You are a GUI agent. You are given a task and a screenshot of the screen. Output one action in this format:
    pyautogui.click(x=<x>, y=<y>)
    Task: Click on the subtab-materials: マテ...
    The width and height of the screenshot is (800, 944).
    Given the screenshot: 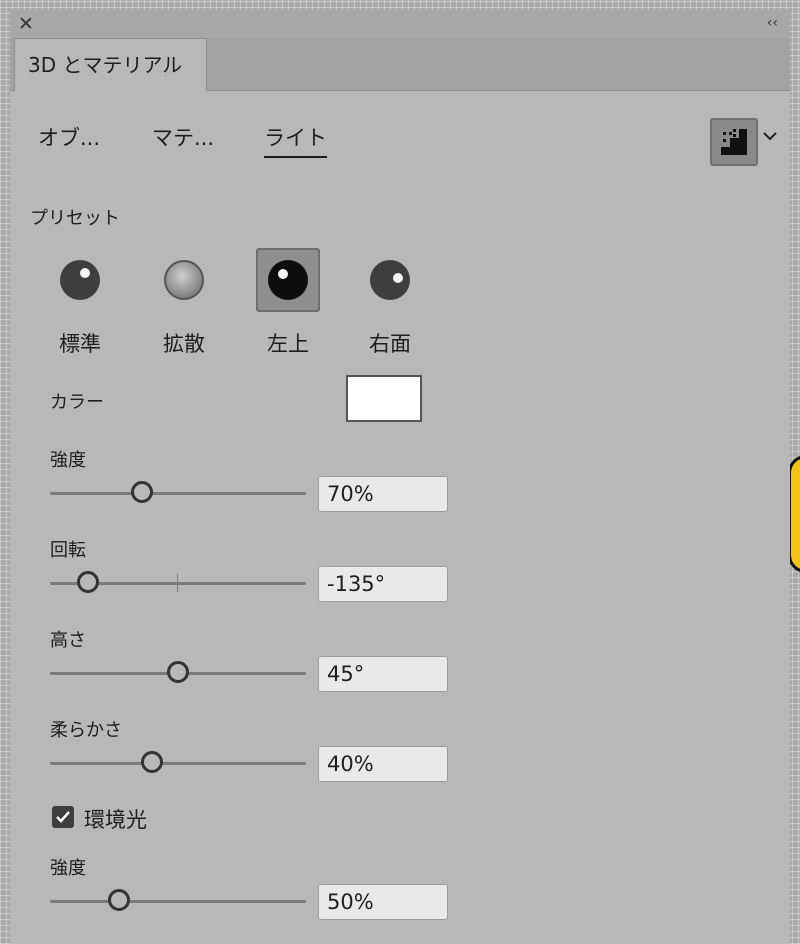 What is the action you would take?
    pyautogui.click(x=183, y=137)
    